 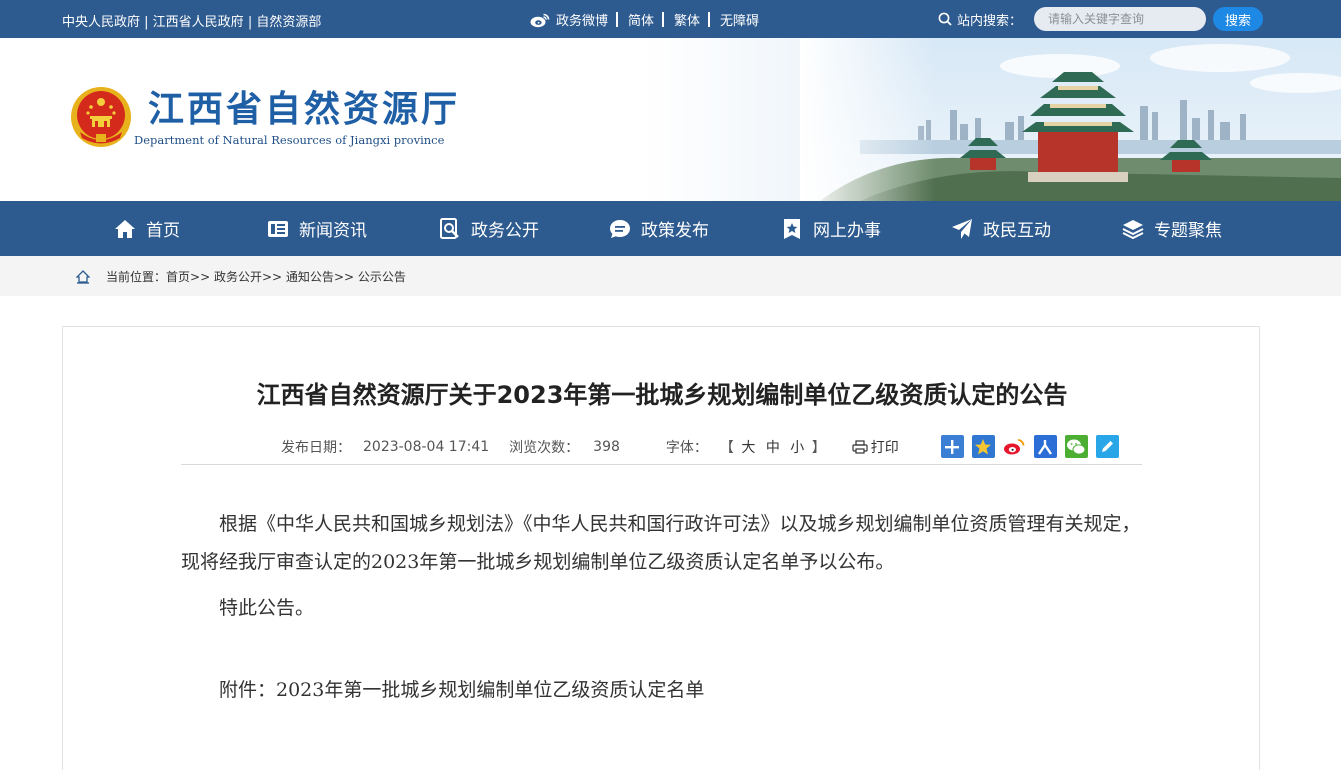 I want to click on gov-links: 中央人民政府 | 江西省人民政府 | 自然资源部, so click(x=191, y=20).